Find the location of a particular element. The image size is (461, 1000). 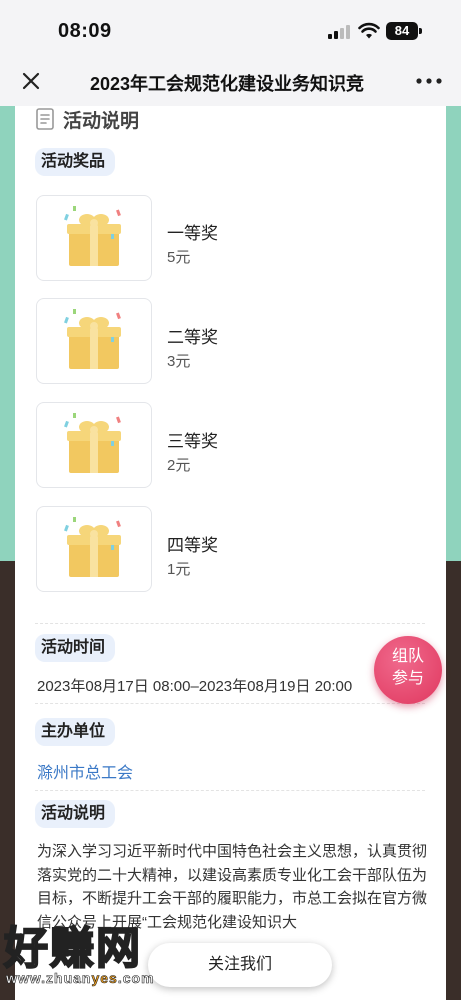

more-icon is located at coordinates (429, 81).